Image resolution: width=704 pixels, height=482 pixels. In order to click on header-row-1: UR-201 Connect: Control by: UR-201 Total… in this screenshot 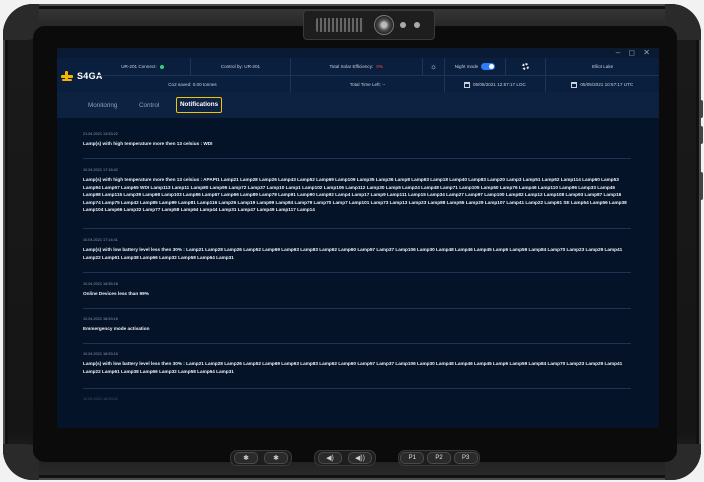, I will do `click(377, 66)`.